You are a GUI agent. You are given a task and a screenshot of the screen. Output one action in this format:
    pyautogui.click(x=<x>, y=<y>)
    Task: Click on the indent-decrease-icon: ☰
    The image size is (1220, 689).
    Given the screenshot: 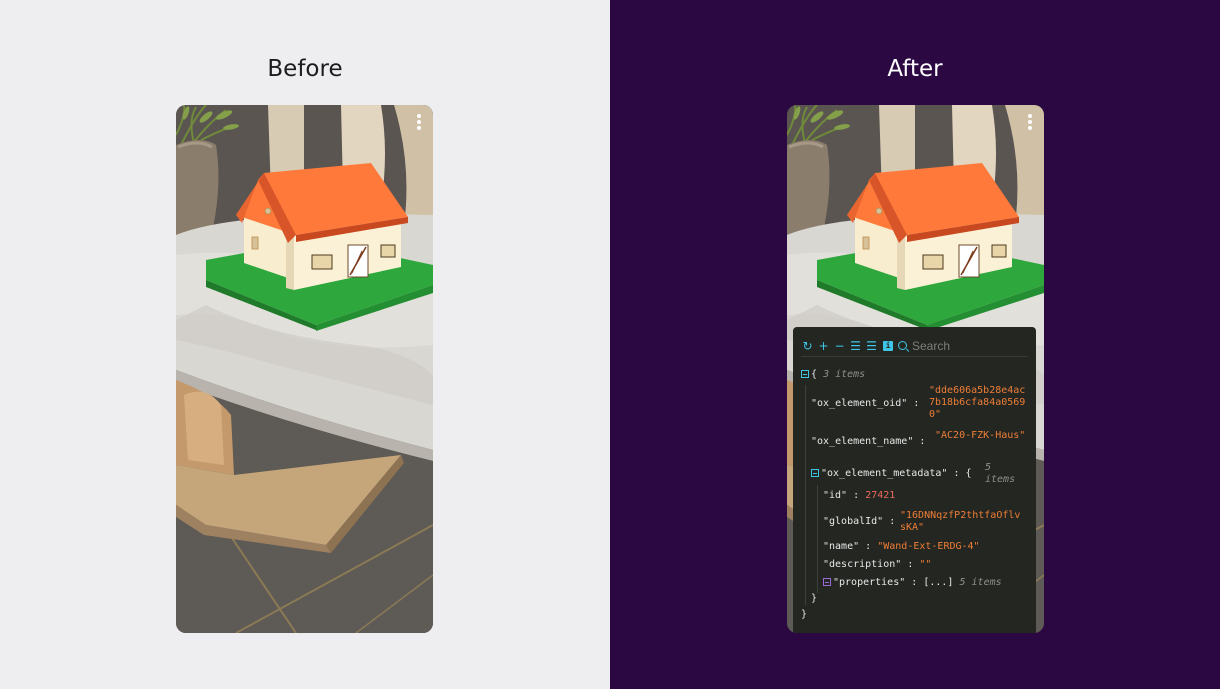 What is the action you would take?
    pyautogui.click(x=855, y=346)
    